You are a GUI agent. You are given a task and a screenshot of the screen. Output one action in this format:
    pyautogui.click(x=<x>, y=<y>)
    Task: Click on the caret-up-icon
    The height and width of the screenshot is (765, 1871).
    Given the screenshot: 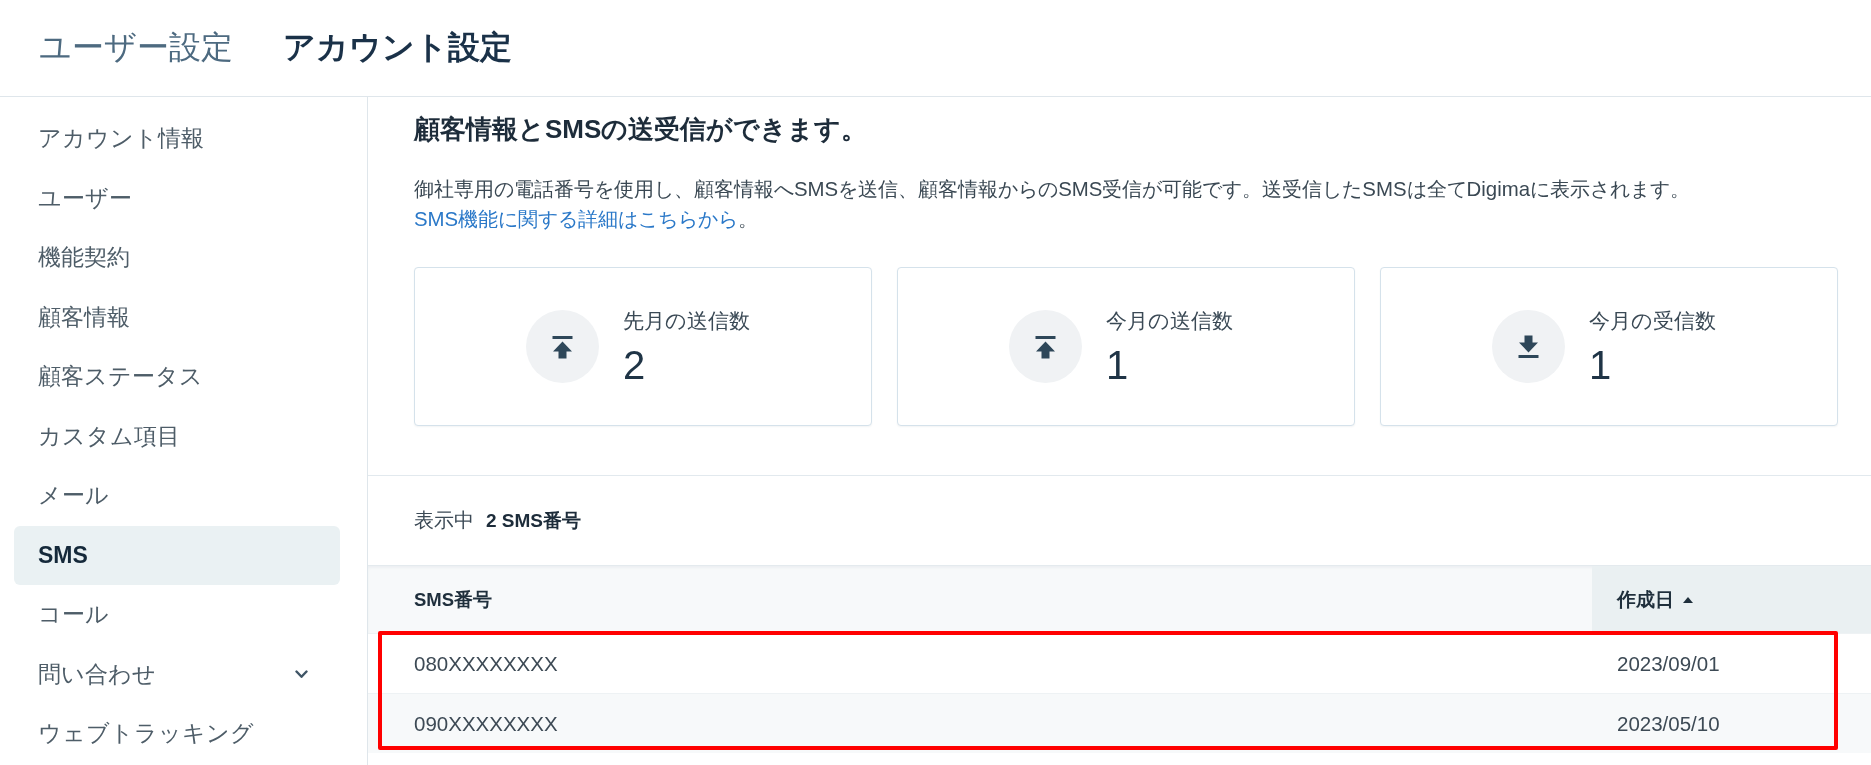 What is the action you would take?
    pyautogui.click(x=1688, y=599)
    